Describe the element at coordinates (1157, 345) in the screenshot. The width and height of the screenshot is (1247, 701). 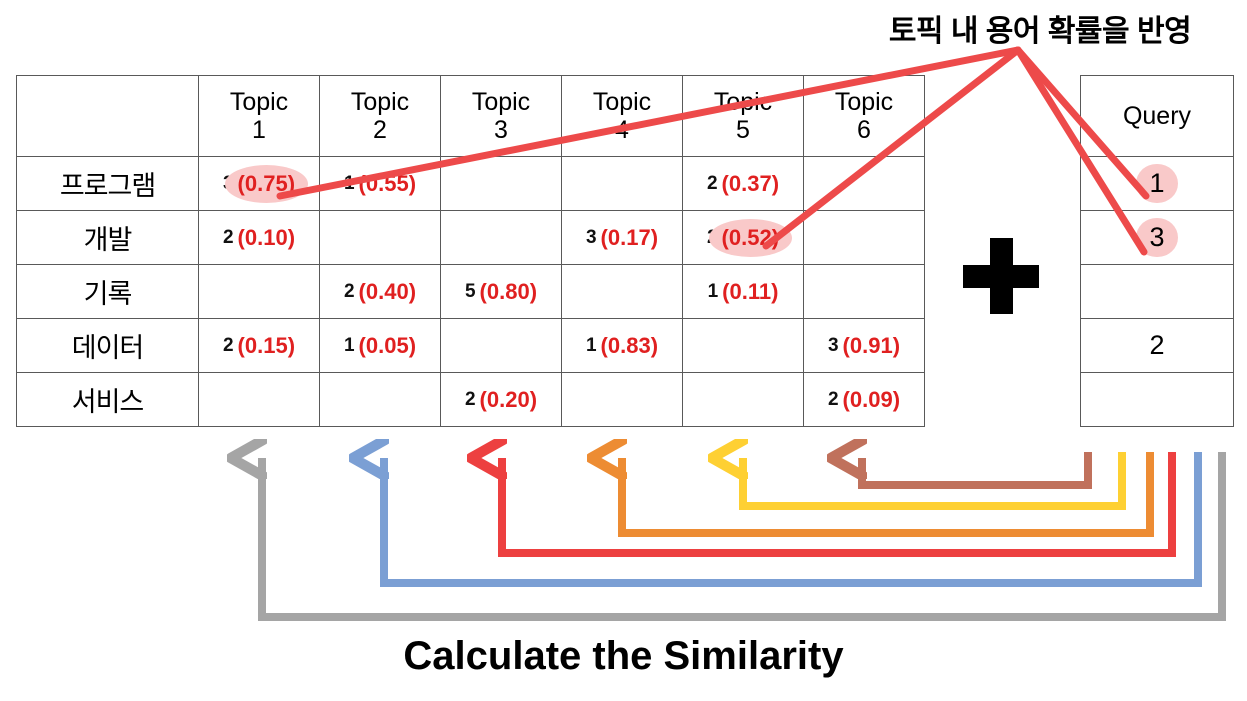
I see `query-cell: 2` at that location.